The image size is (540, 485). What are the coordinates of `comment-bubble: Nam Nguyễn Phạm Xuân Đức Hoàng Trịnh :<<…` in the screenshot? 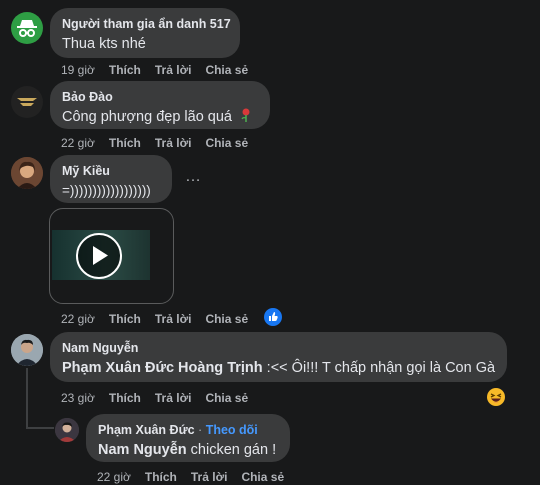 It's located at (278, 357).